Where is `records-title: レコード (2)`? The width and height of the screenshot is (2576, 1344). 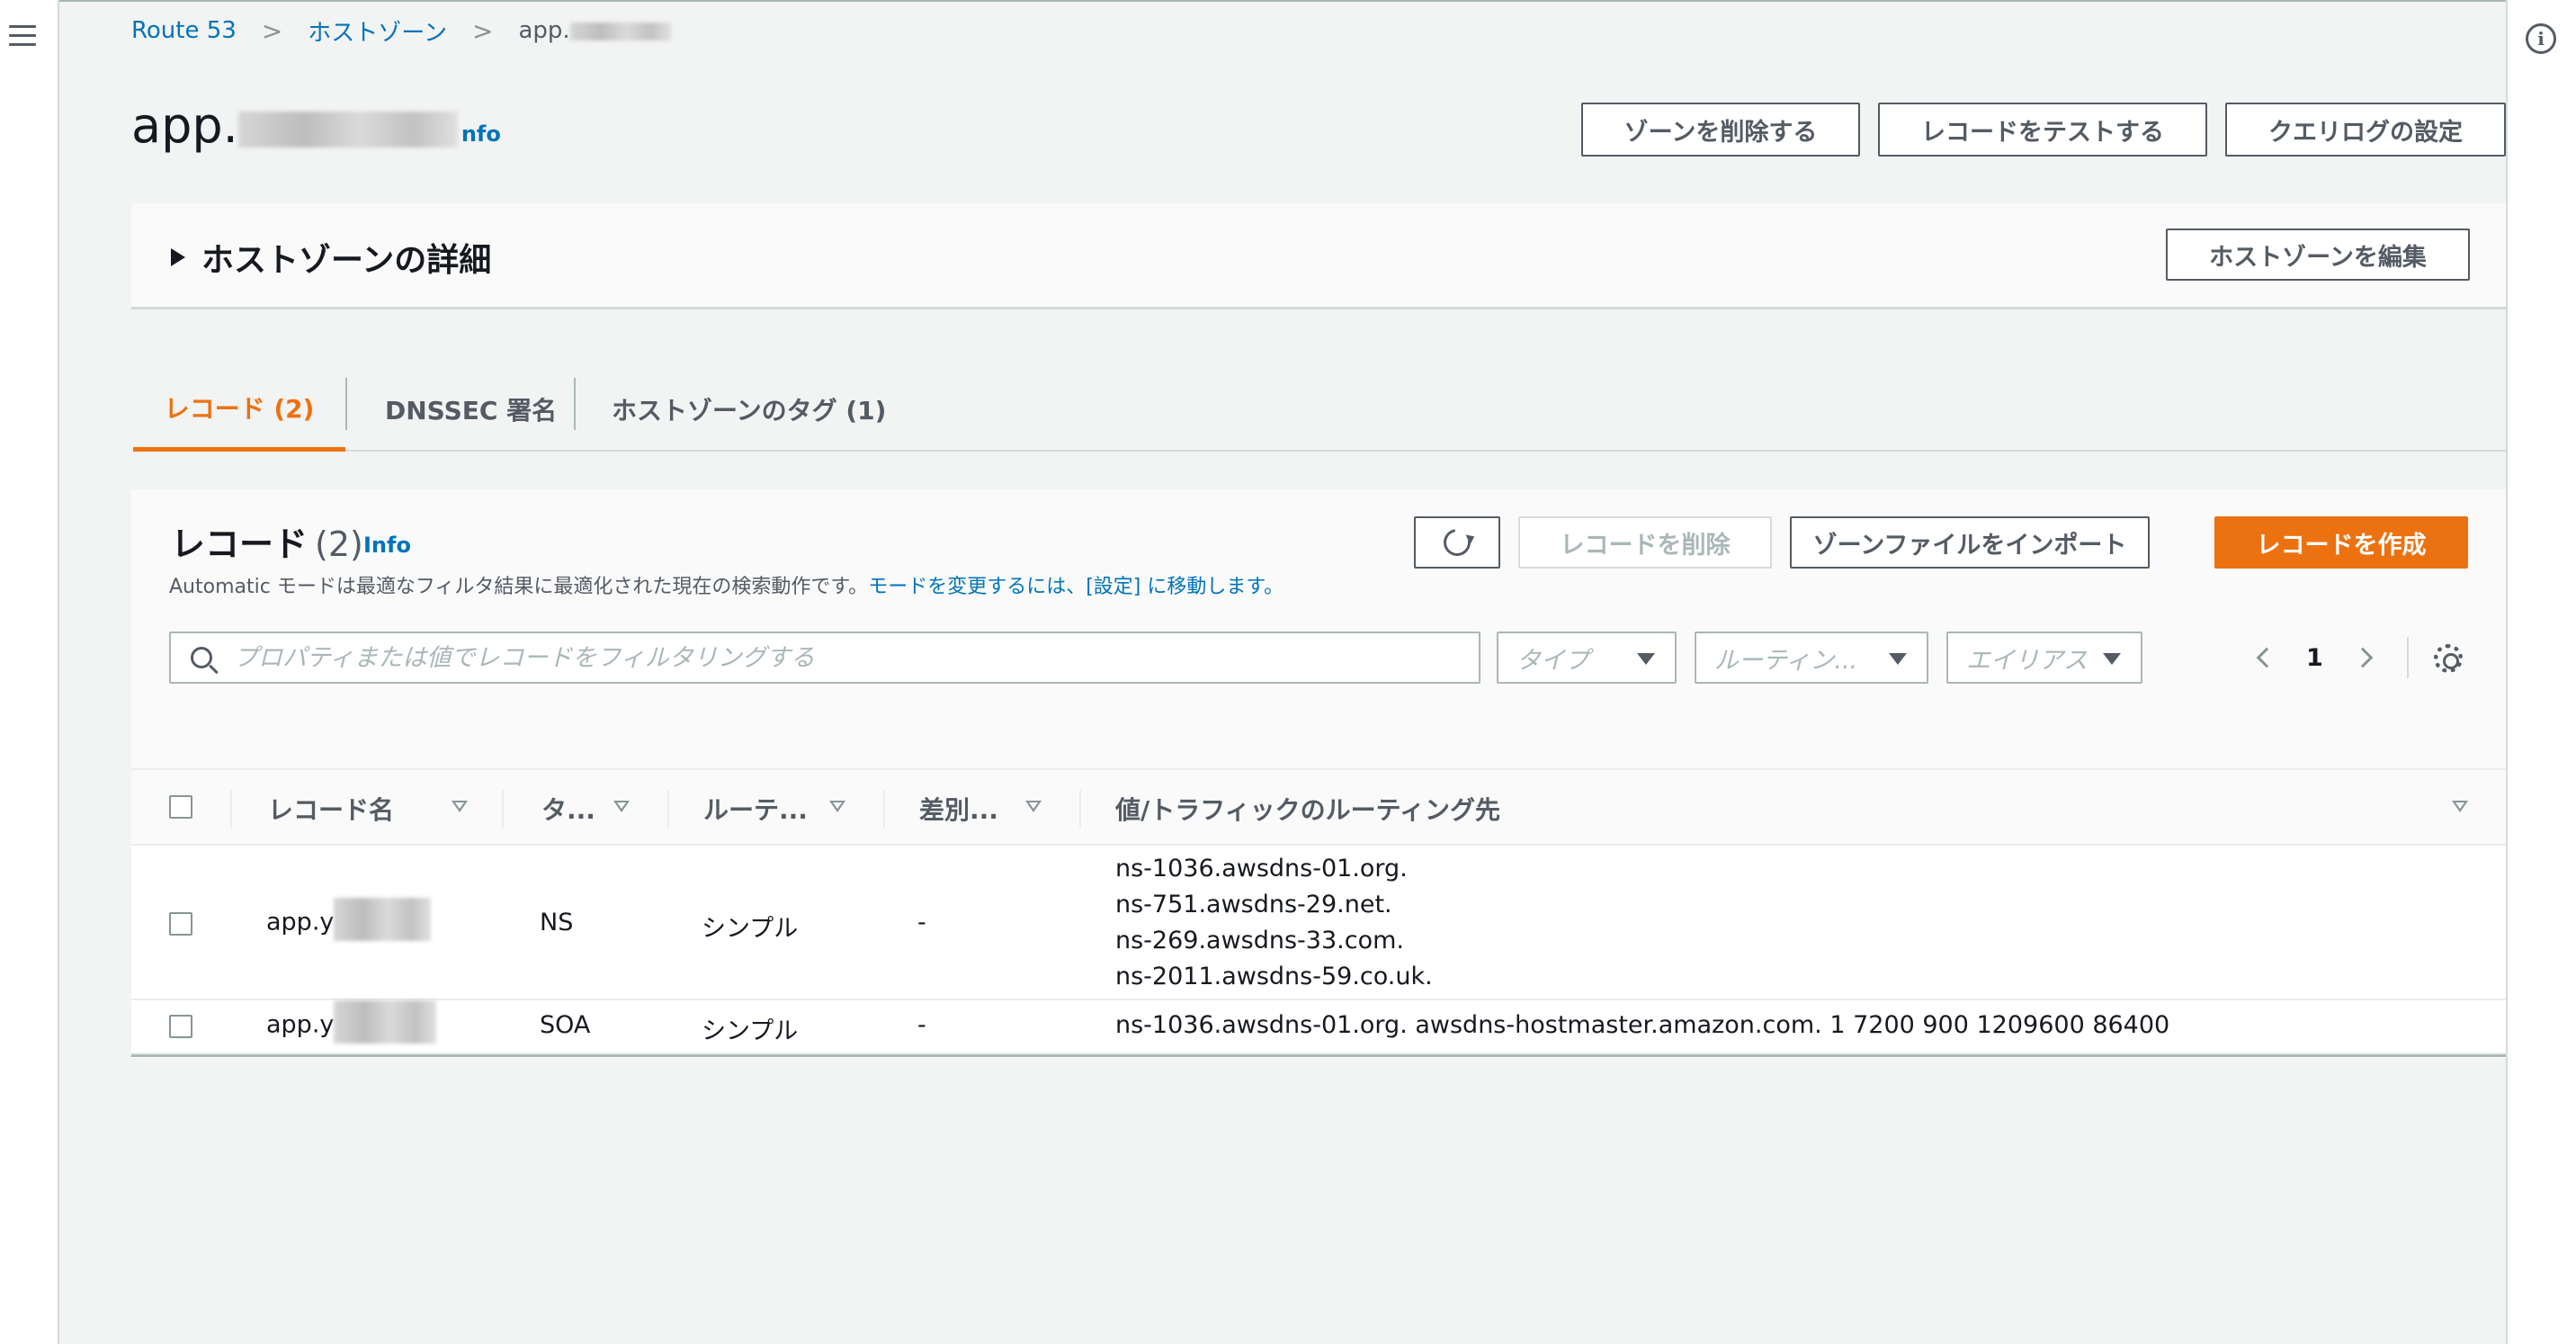 records-title: レコード (2) is located at coordinates (267, 541).